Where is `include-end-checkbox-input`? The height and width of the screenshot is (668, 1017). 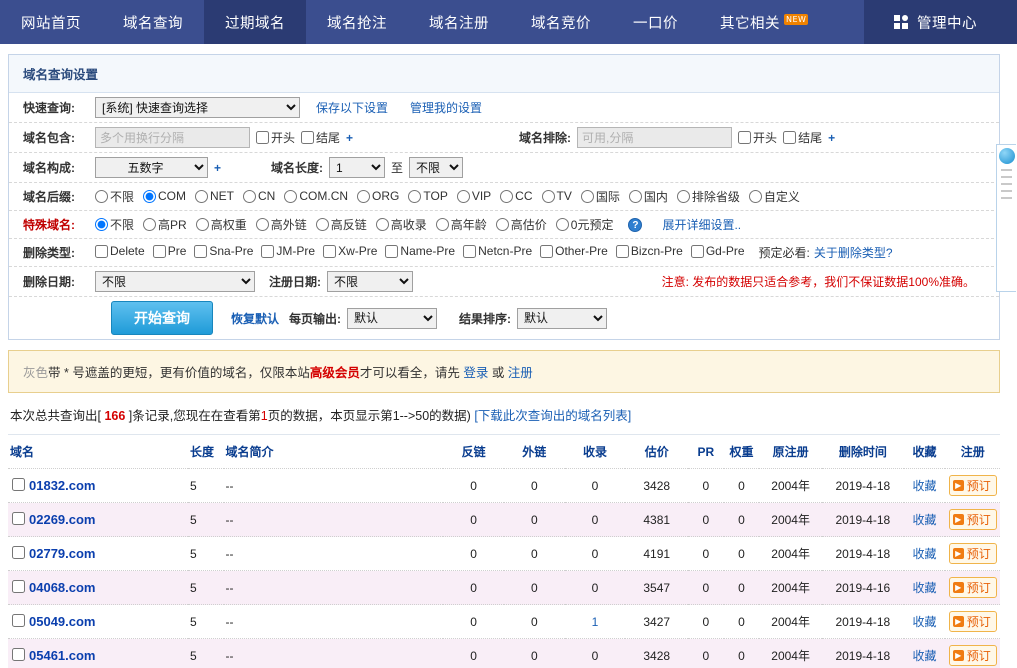
include-end-checkbox-input is located at coordinates (308, 137).